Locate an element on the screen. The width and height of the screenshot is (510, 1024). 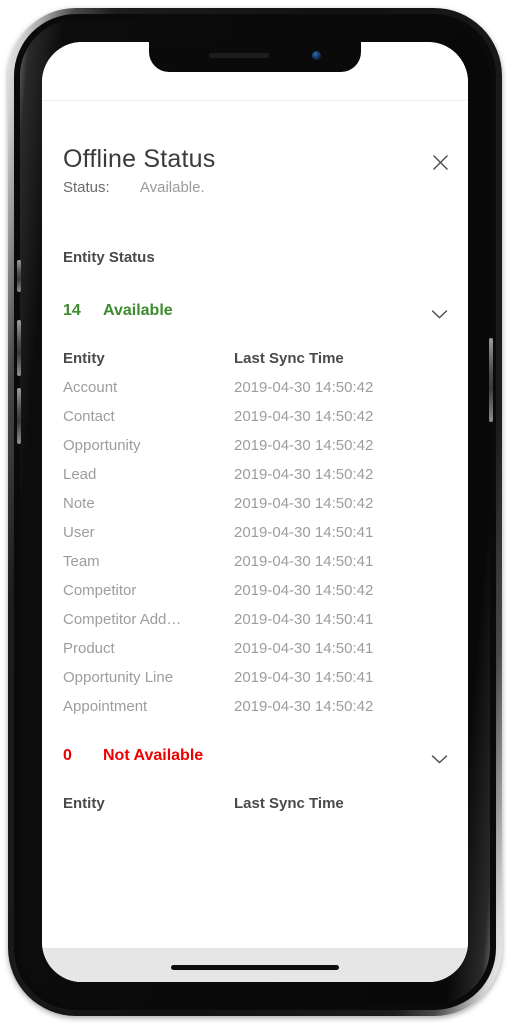
cell-entity: Note is located at coordinates (79, 503).